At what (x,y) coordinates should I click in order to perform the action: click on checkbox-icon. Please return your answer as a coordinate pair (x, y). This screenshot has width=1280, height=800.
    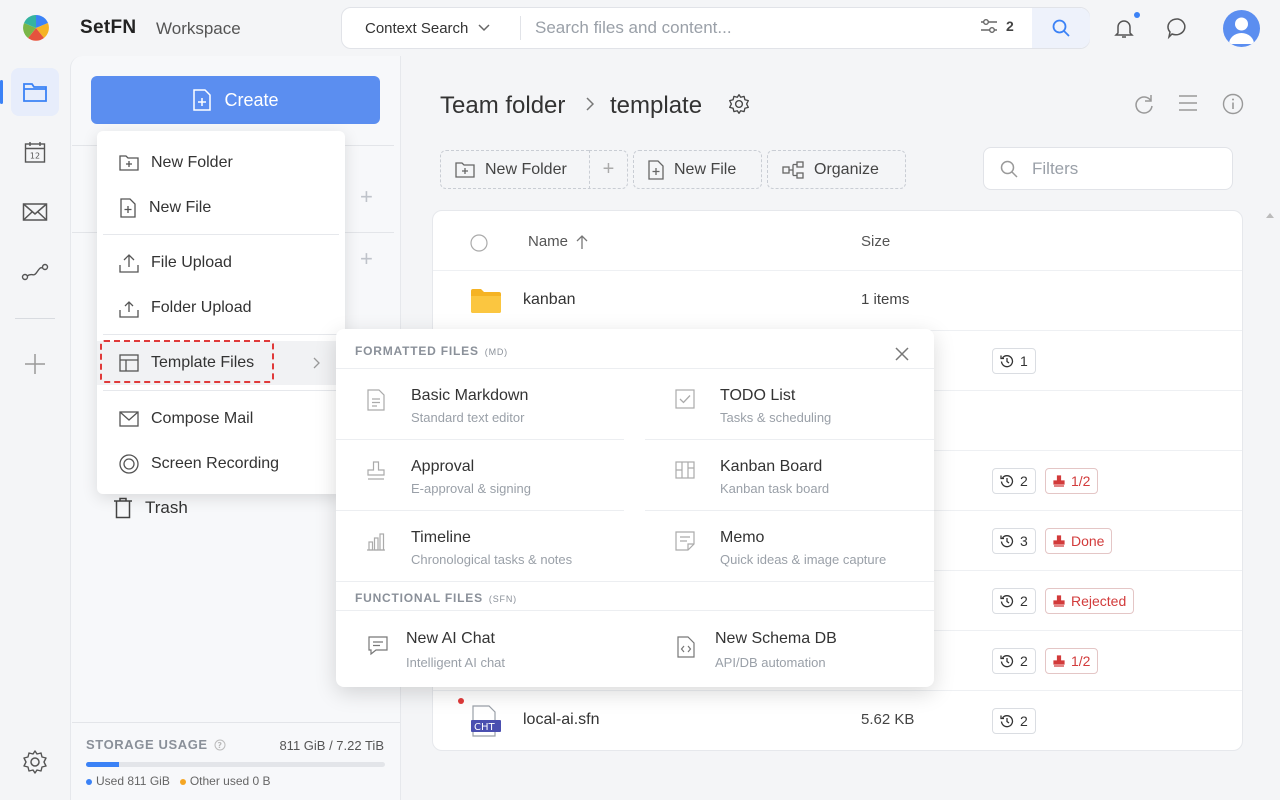
    Looking at the image, I should click on (685, 399).